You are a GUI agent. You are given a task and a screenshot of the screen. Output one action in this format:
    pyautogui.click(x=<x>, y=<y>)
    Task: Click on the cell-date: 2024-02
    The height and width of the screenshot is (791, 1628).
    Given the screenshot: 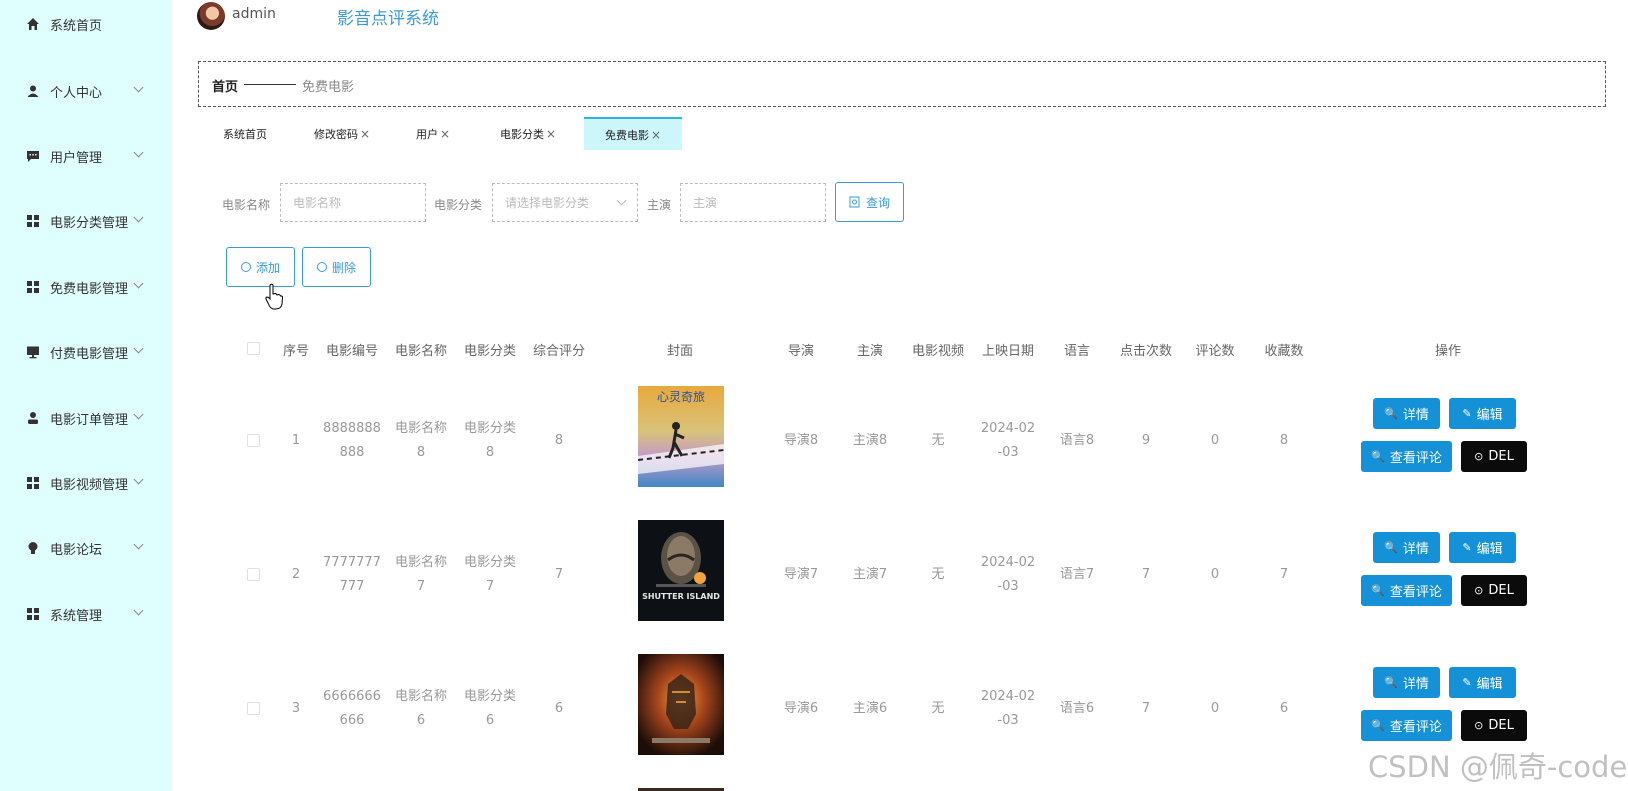 What is the action you would take?
    pyautogui.click(x=1008, y=562)
    